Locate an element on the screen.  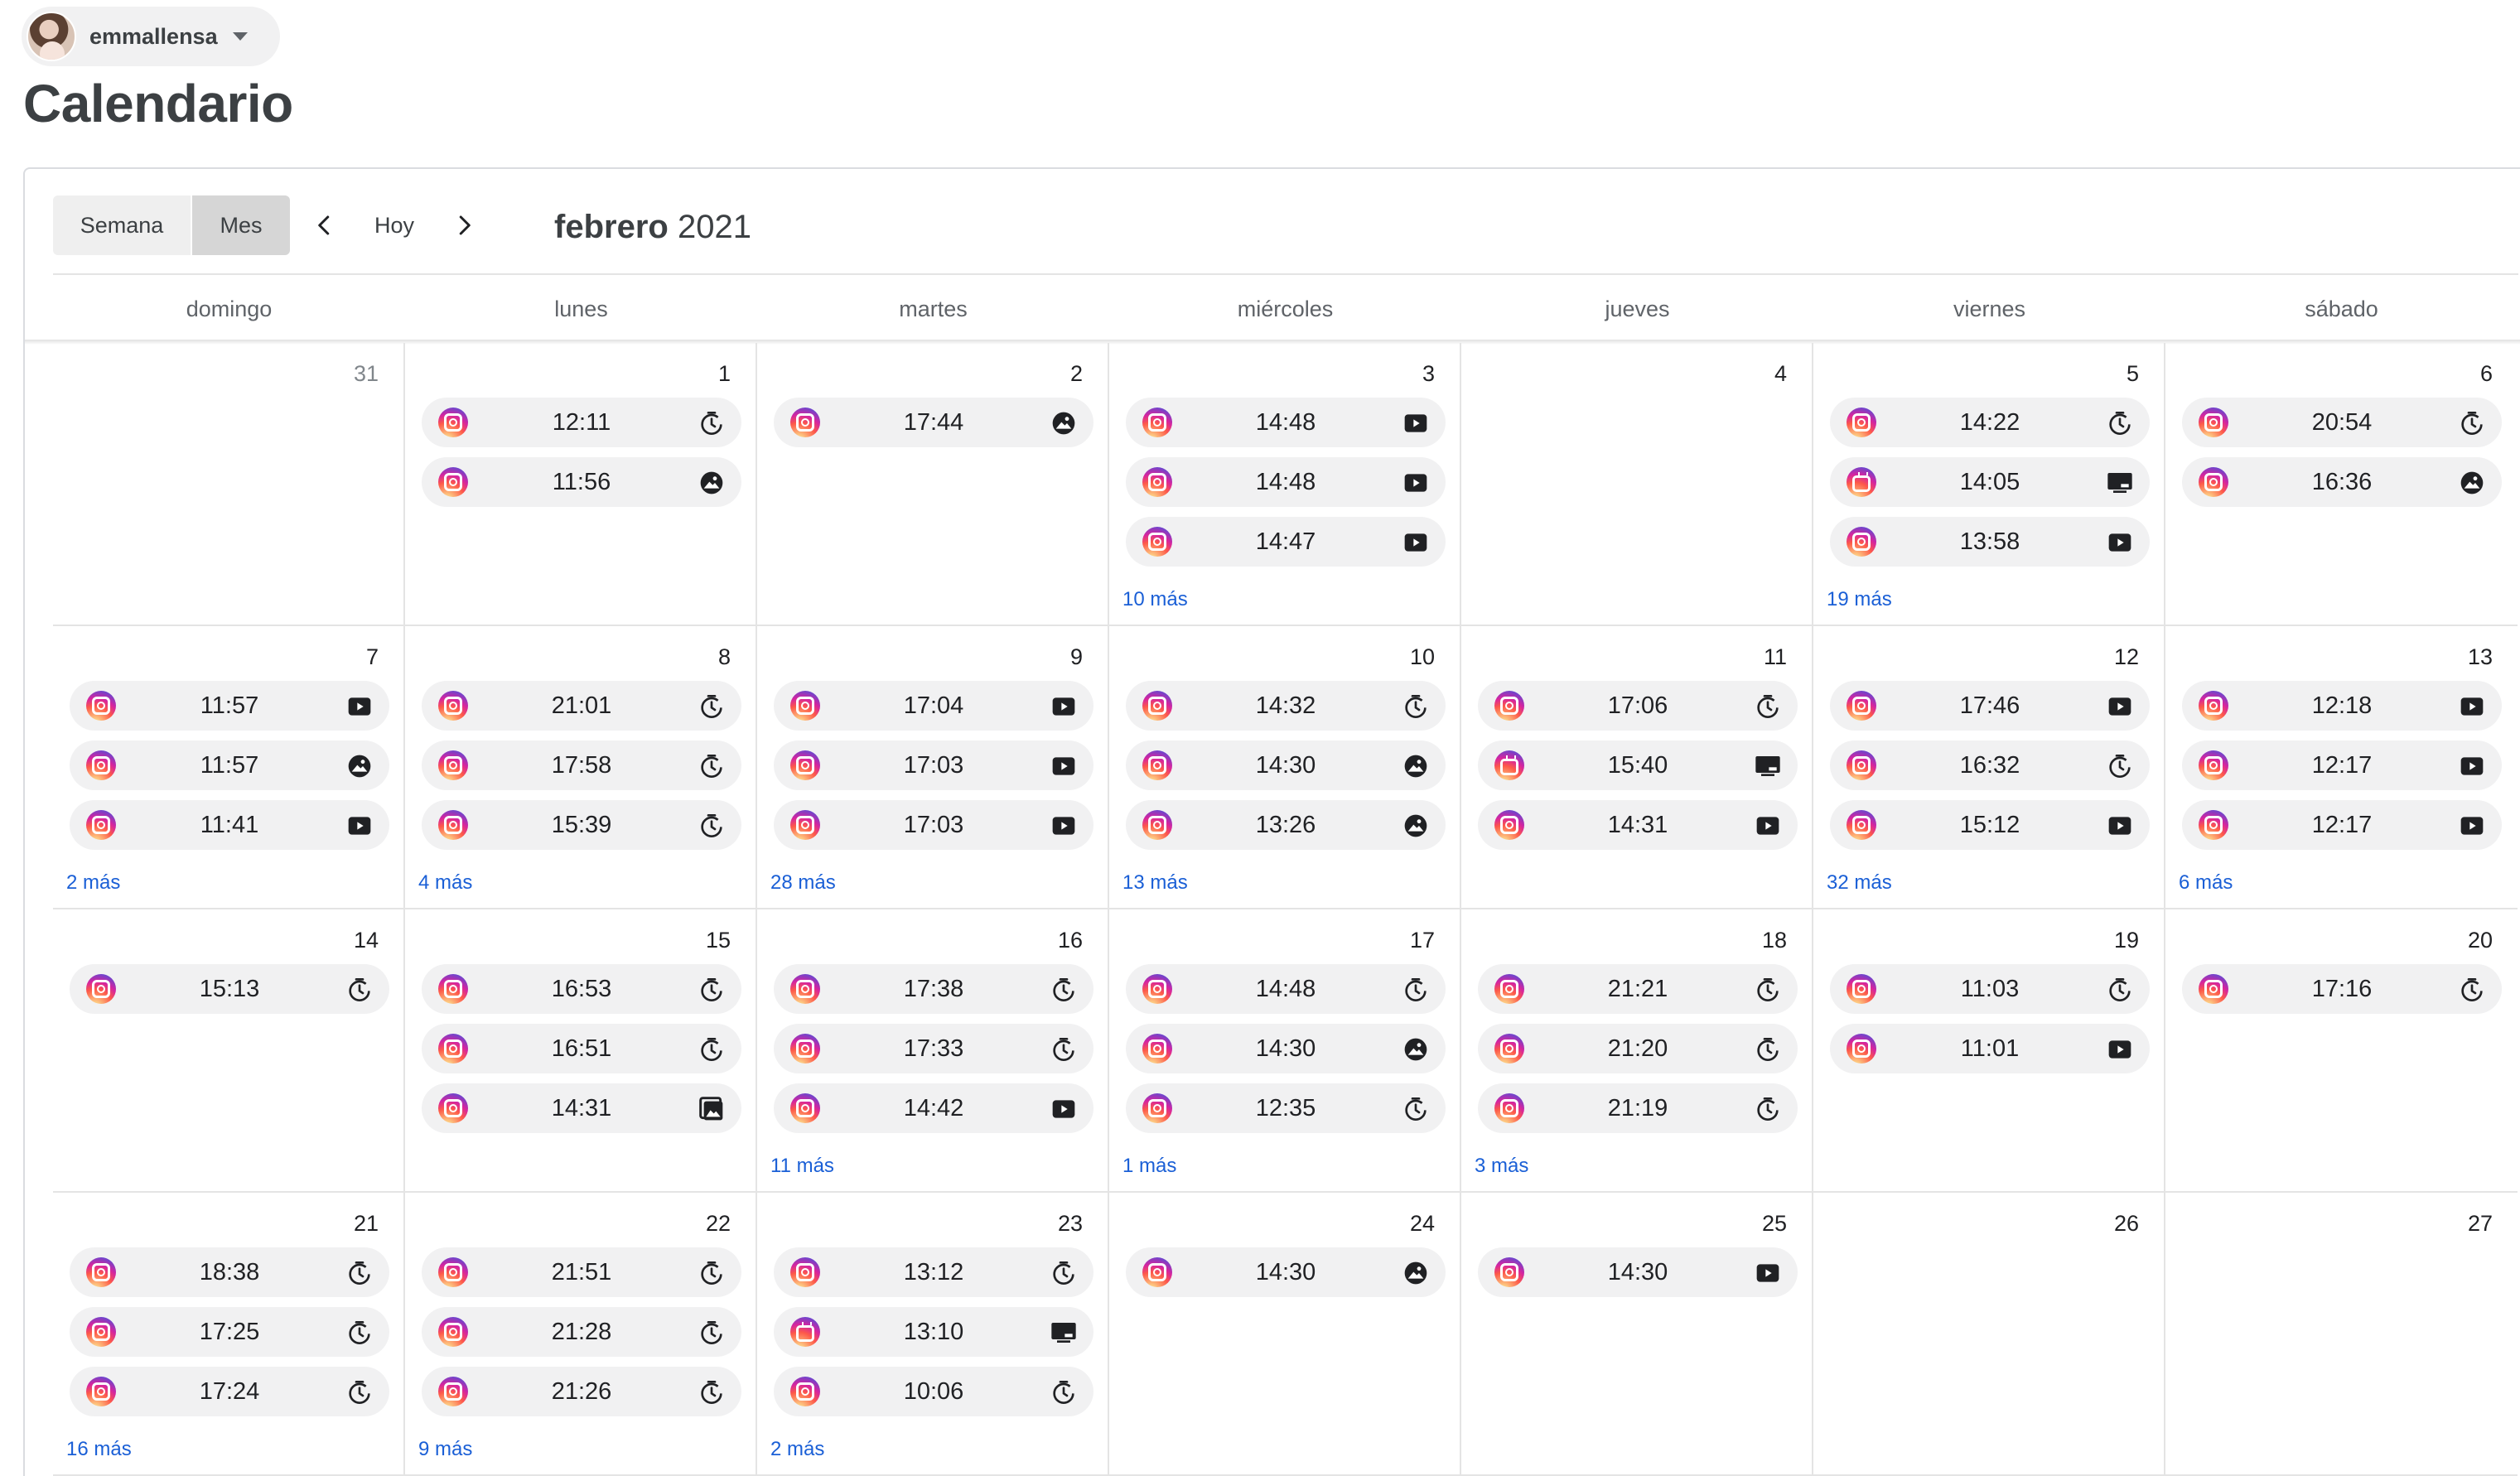
day-cell: 15 16:53 16:51 14:31 is located at coordinates (581, 1051).